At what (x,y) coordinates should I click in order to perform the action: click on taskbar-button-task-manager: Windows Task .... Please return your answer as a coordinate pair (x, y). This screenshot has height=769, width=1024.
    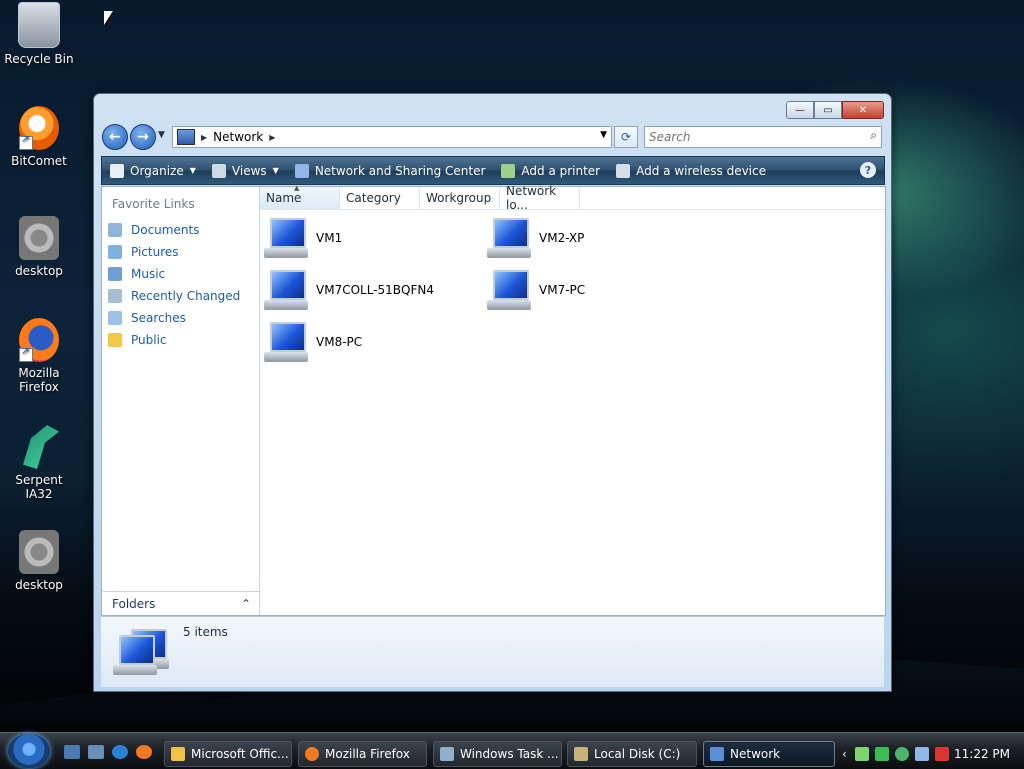
    Looking at the image, I should click on (497, 754).